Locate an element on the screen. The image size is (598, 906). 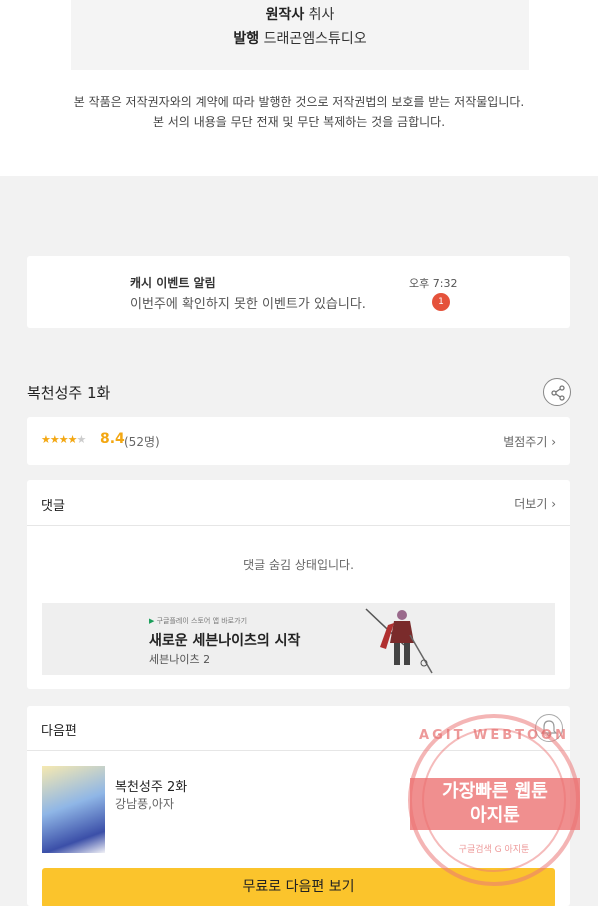
stamp-line-2: 아지툰 is located at coordinates (495, 815).